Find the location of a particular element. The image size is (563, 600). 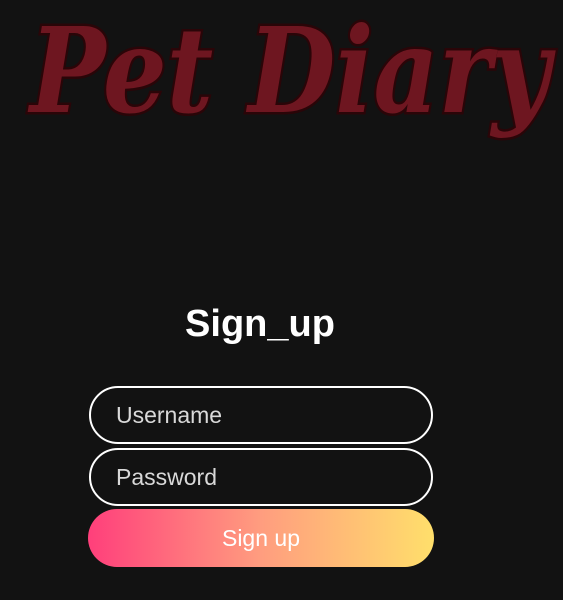

username-input is located at coordinates (261, 415).